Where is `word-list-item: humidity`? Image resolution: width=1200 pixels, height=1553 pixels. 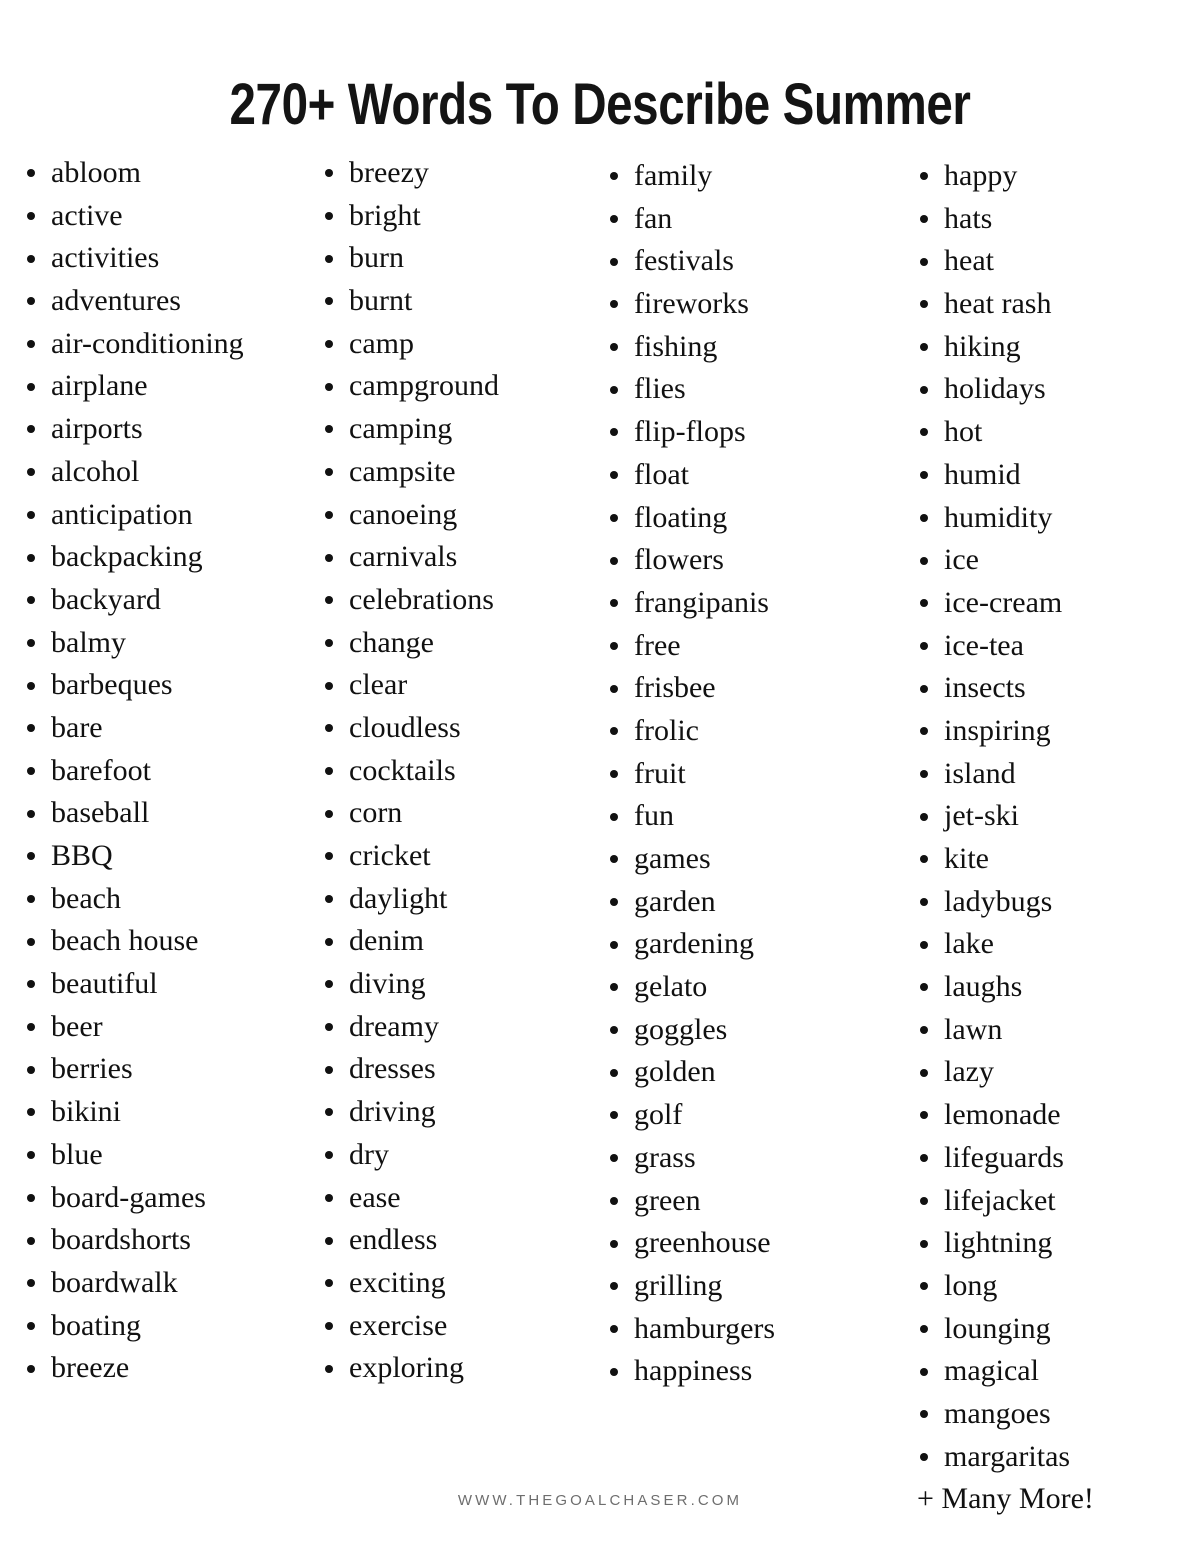 word-list-item: humidity is located at coordinates (1051, 518).